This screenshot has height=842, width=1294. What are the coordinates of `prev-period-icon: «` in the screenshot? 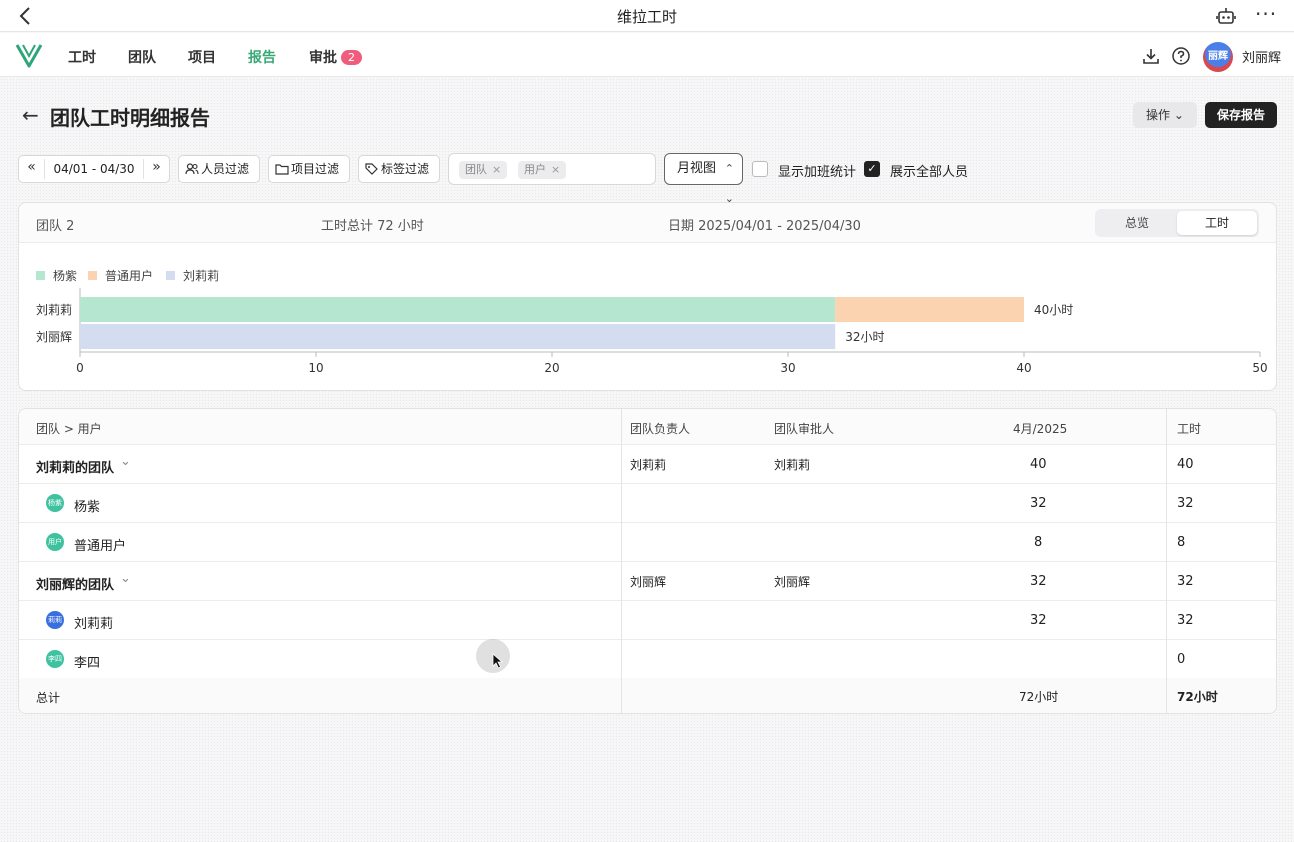 It's located at (32, 169).